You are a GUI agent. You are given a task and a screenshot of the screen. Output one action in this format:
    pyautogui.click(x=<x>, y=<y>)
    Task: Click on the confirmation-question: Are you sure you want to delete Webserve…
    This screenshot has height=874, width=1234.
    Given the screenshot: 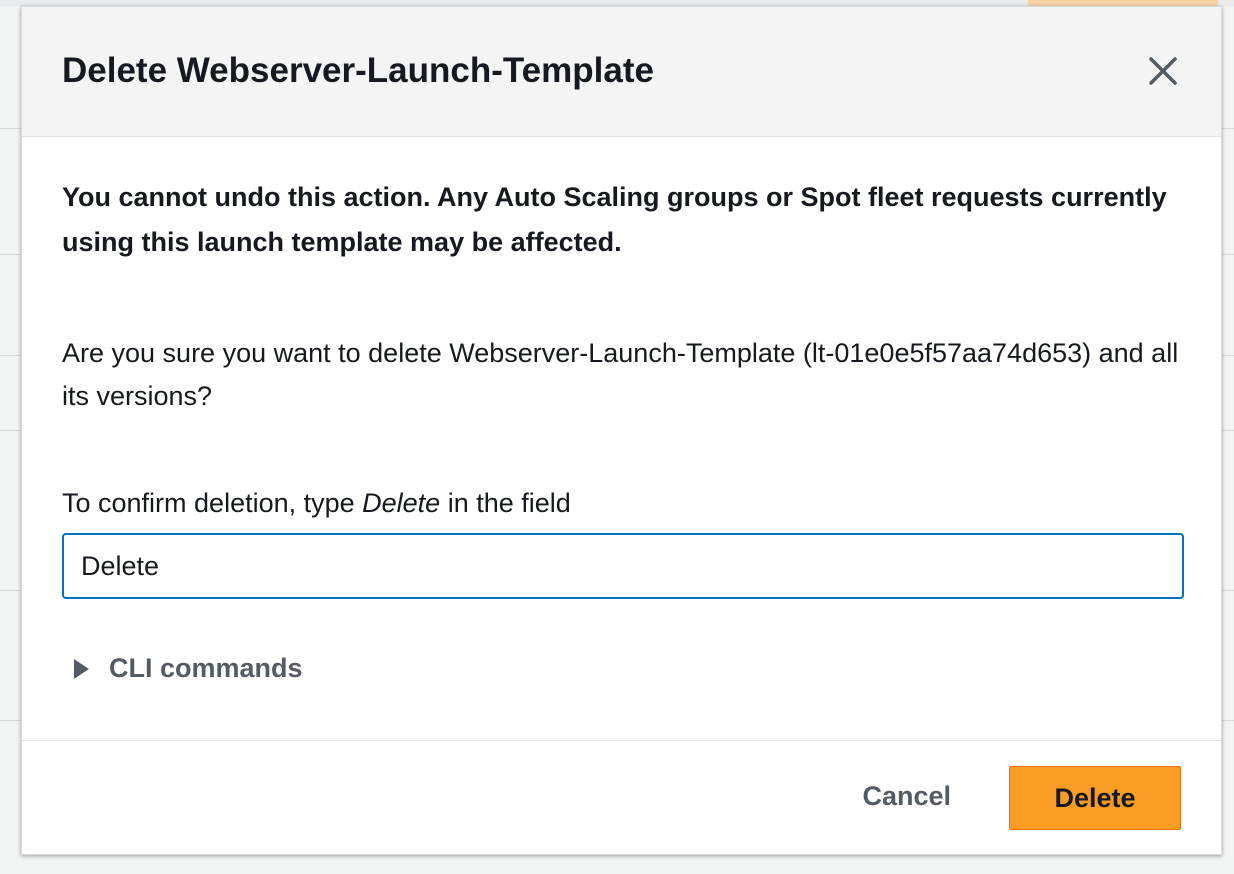 What is the action you would take?
    pyautogui.click(x=620, y=374)
    